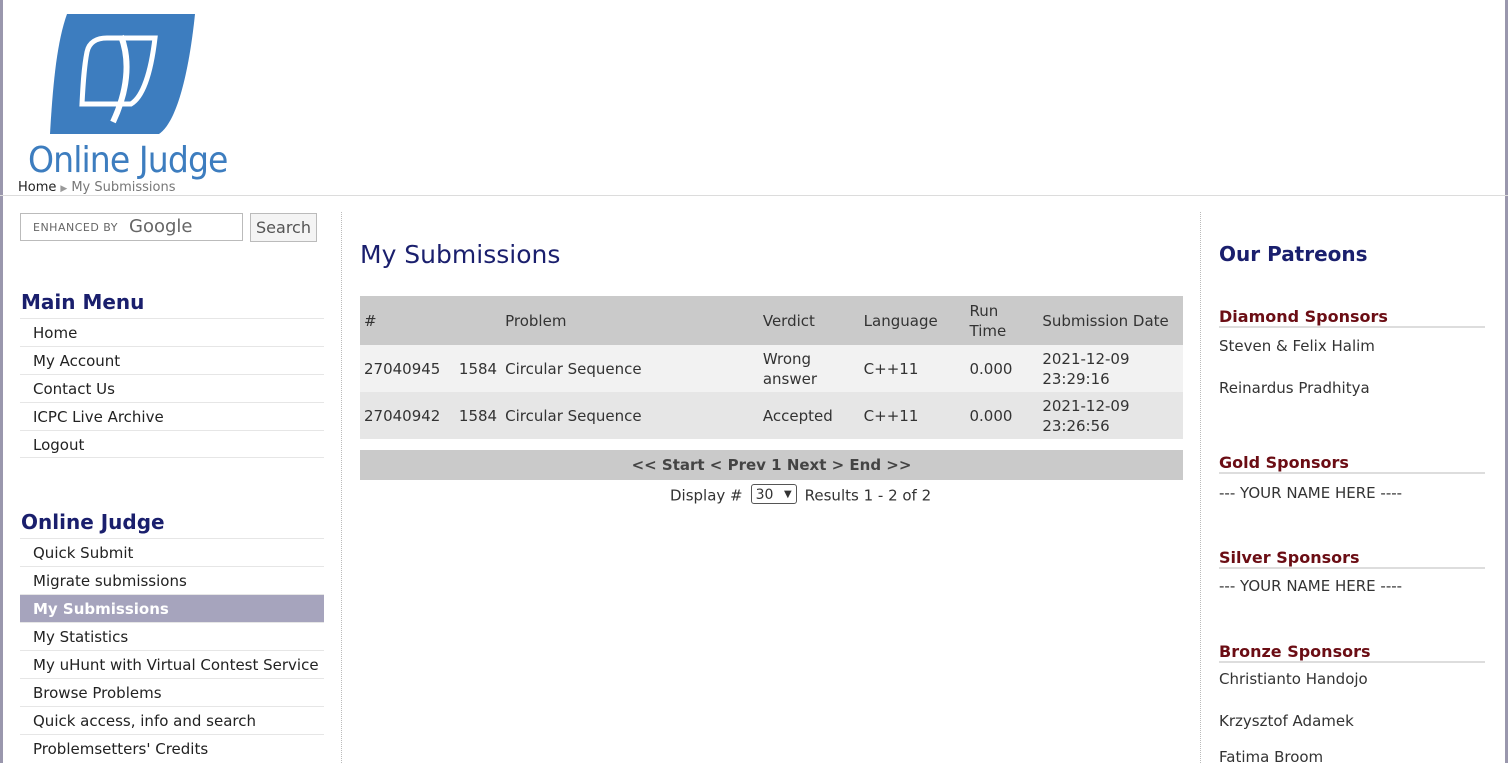 This screenshot has width=1508, height=766. What do you see at coordinates (1286, 721) in the screenshot?
I see `sponsor-name: Krzysztof Adamek` at bounding box center [1286, 721].